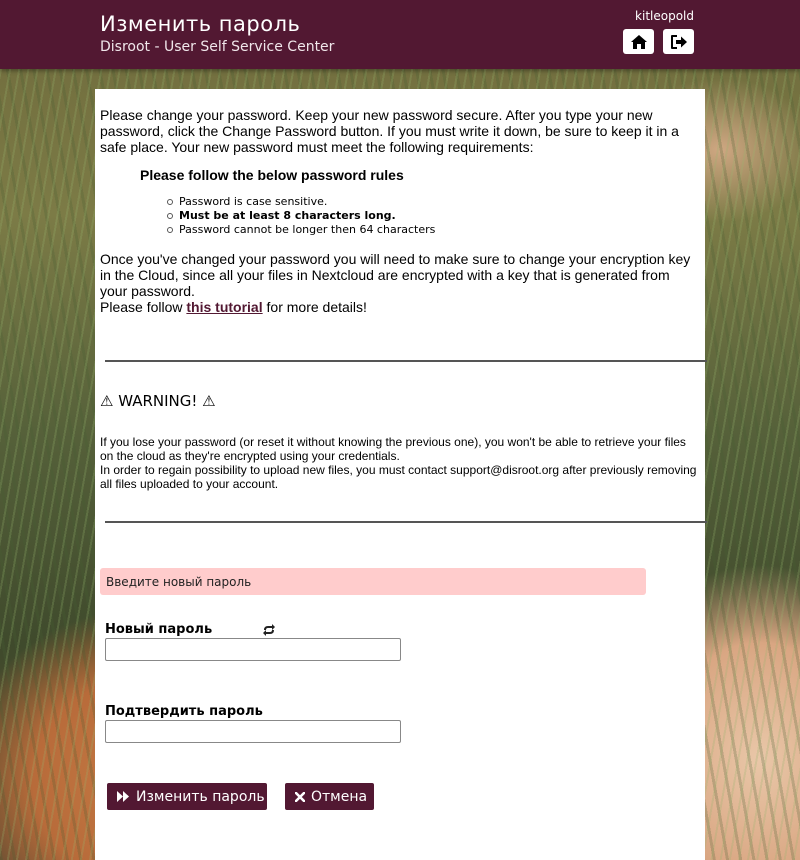  What do you see at coordinates (373, 581) in the screenshot?
I see `alert-message: Введите новый пароль` at bounding box center [373, 581].